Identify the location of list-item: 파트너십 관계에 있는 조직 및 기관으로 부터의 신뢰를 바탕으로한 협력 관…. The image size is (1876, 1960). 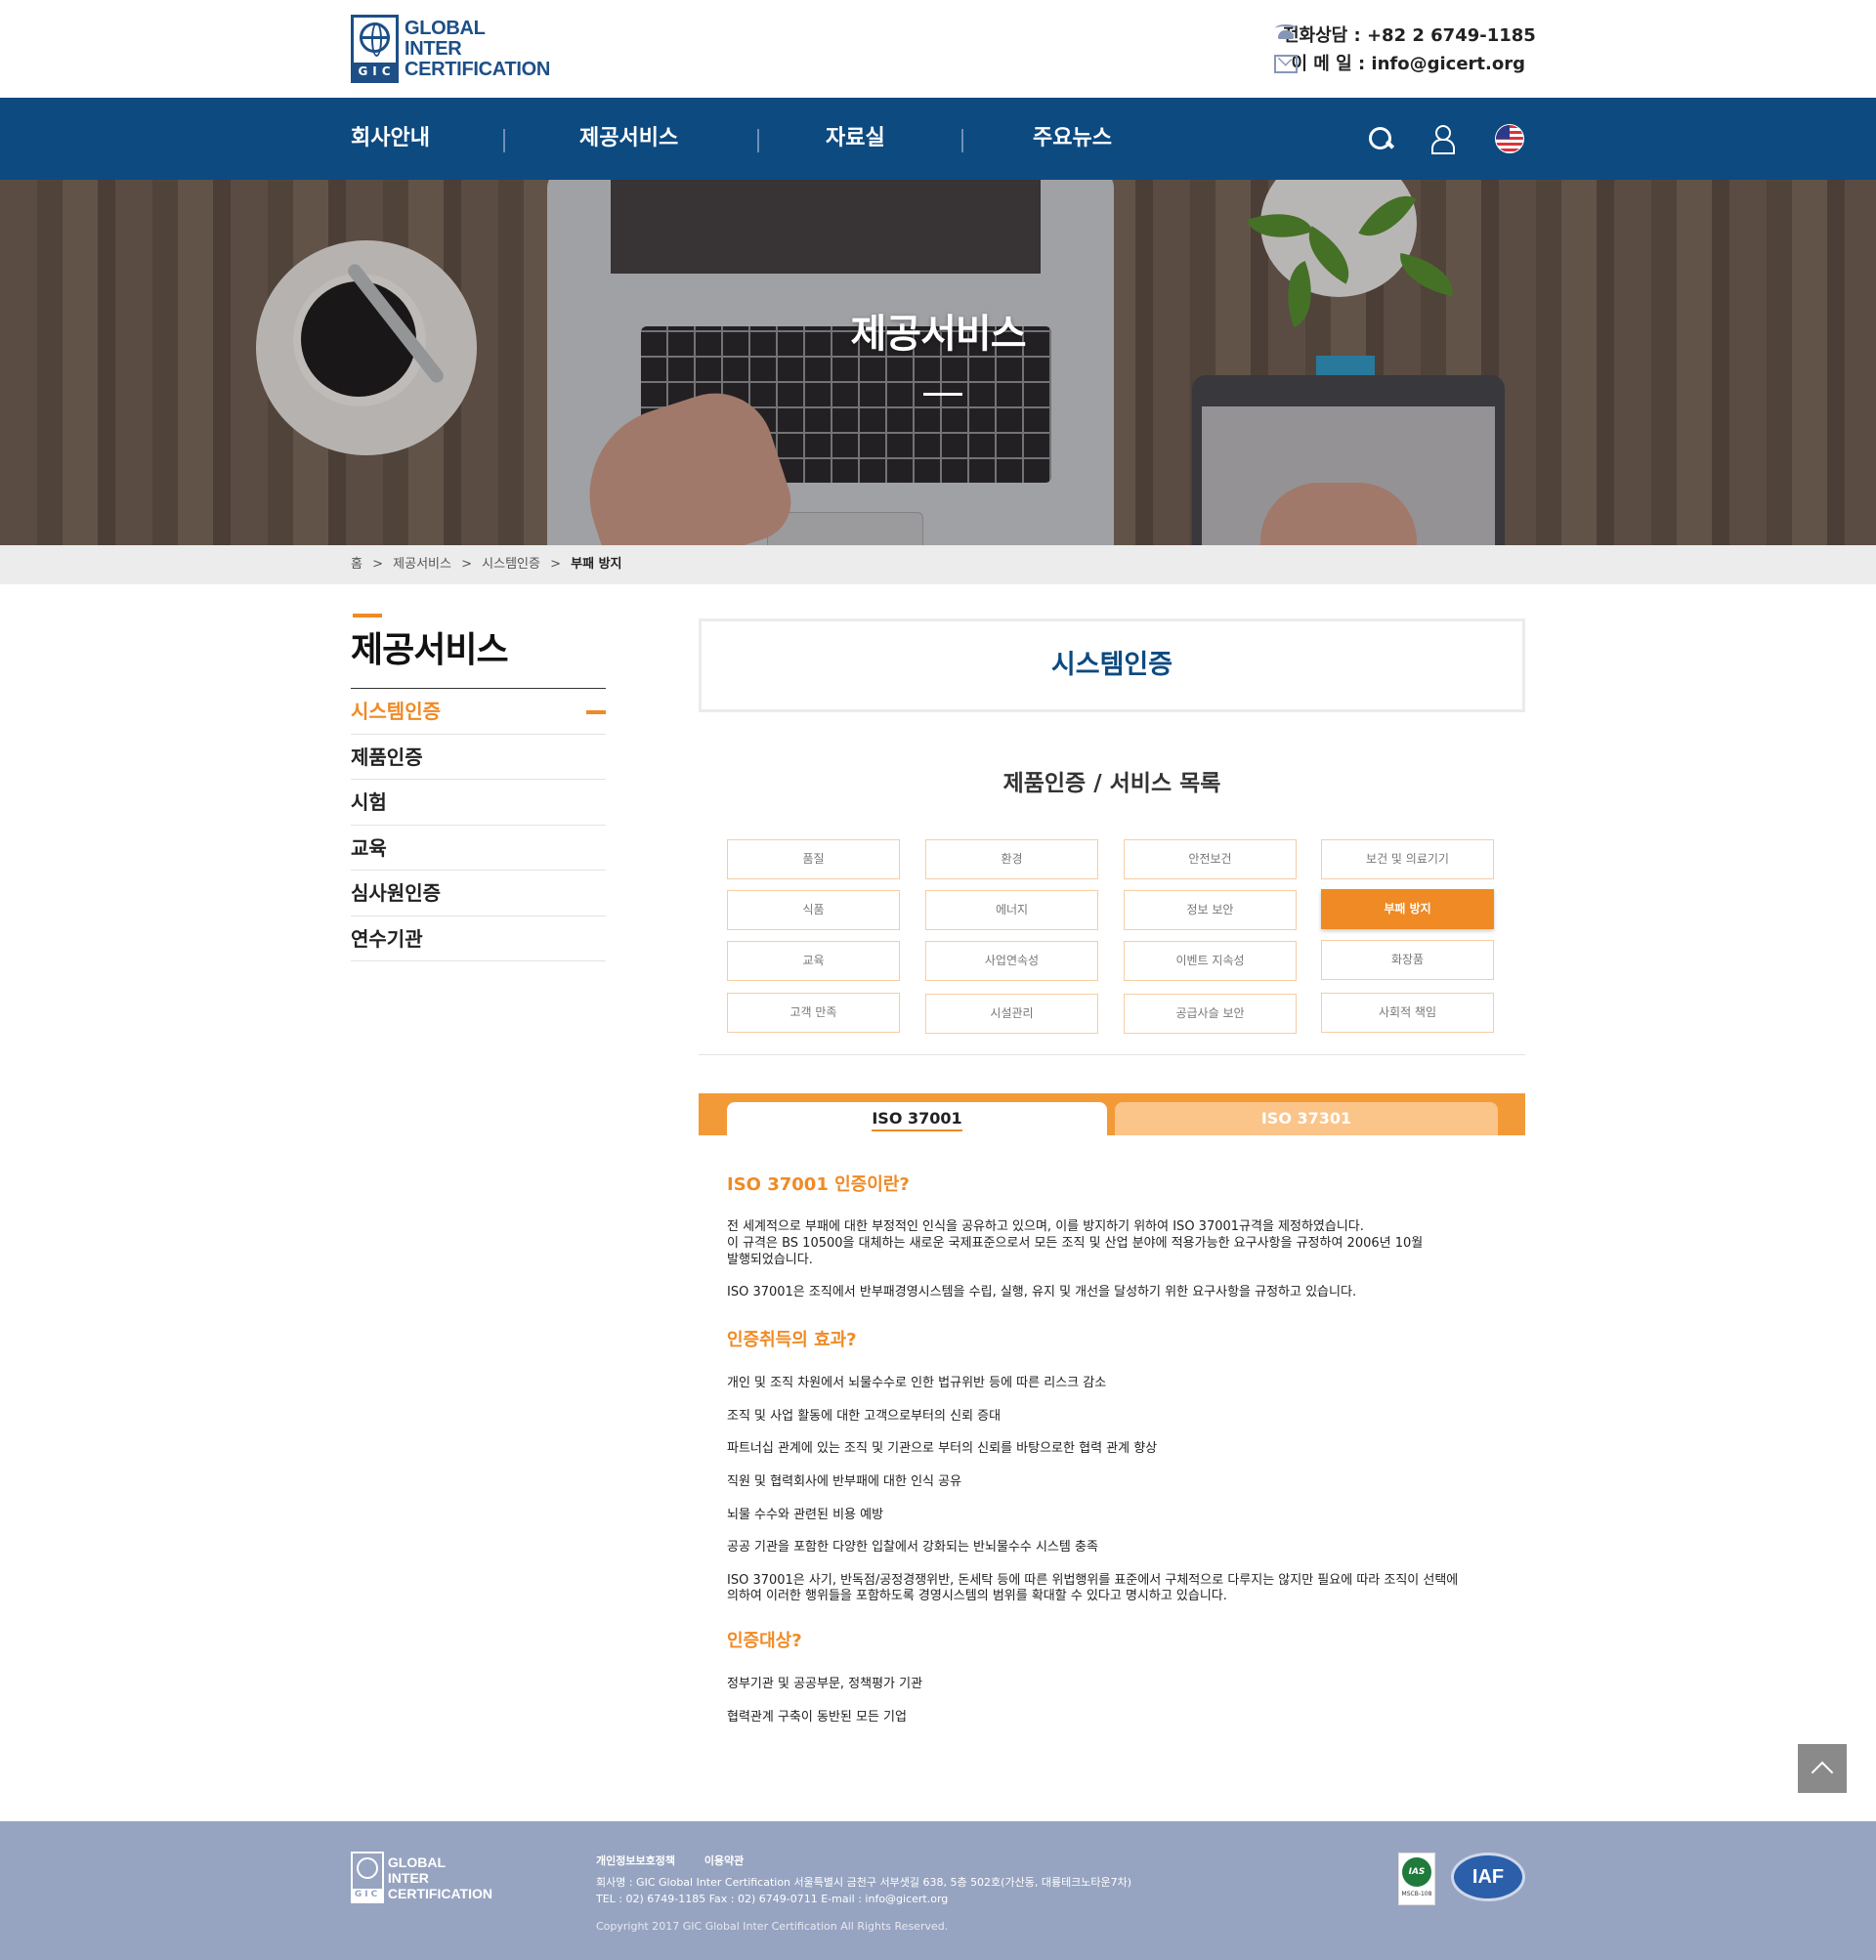
(942, 1448).